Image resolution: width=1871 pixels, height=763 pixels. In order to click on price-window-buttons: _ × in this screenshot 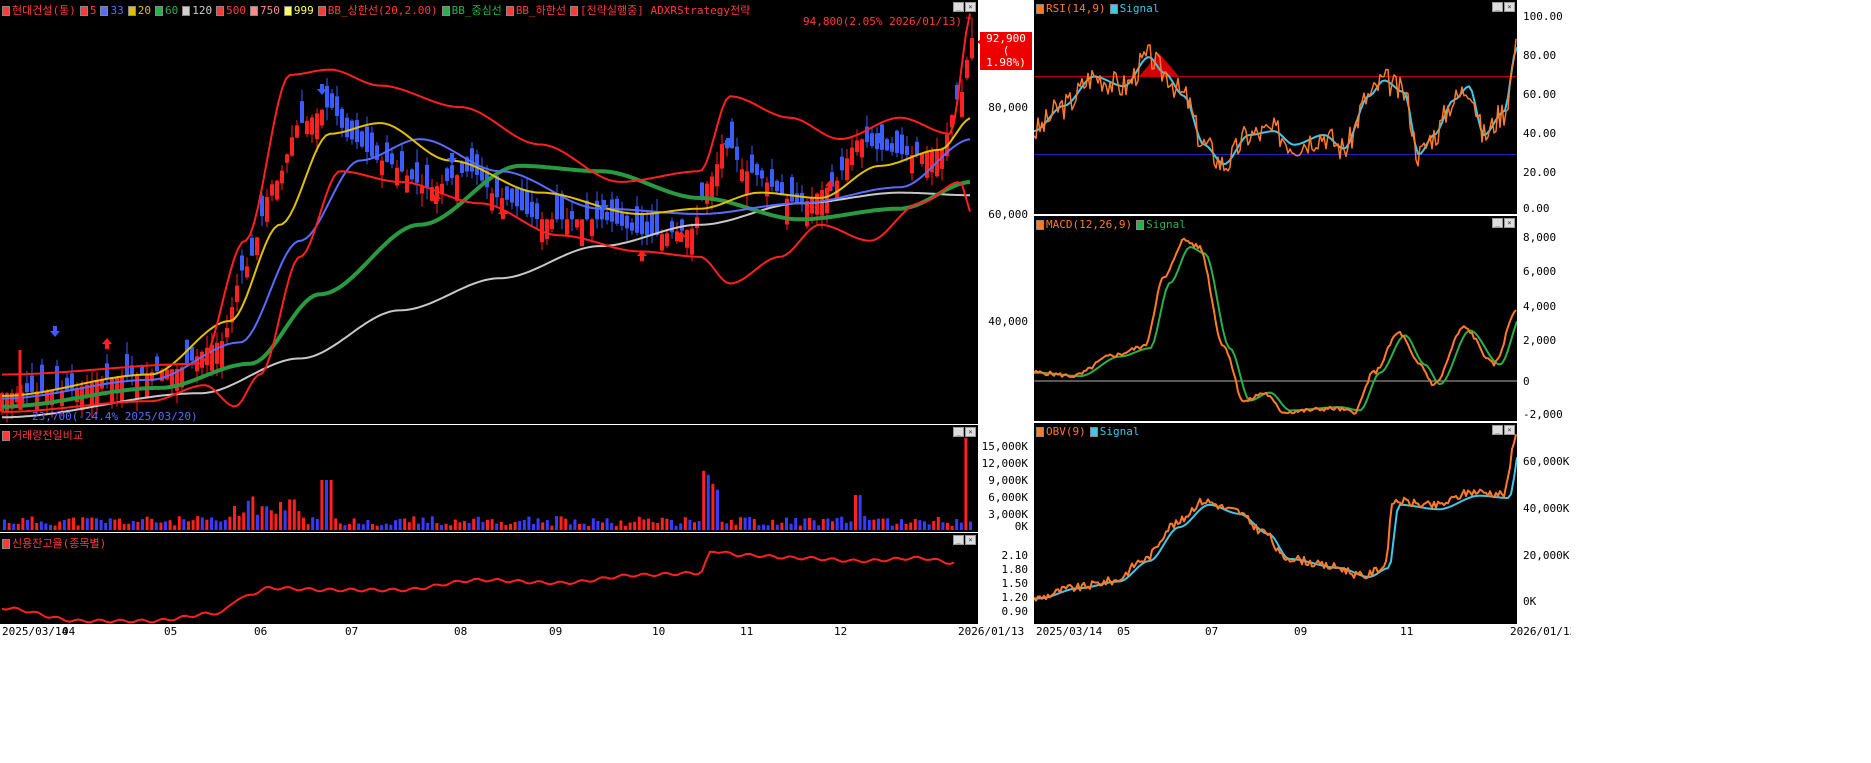, I will do `click(964, 7)`.